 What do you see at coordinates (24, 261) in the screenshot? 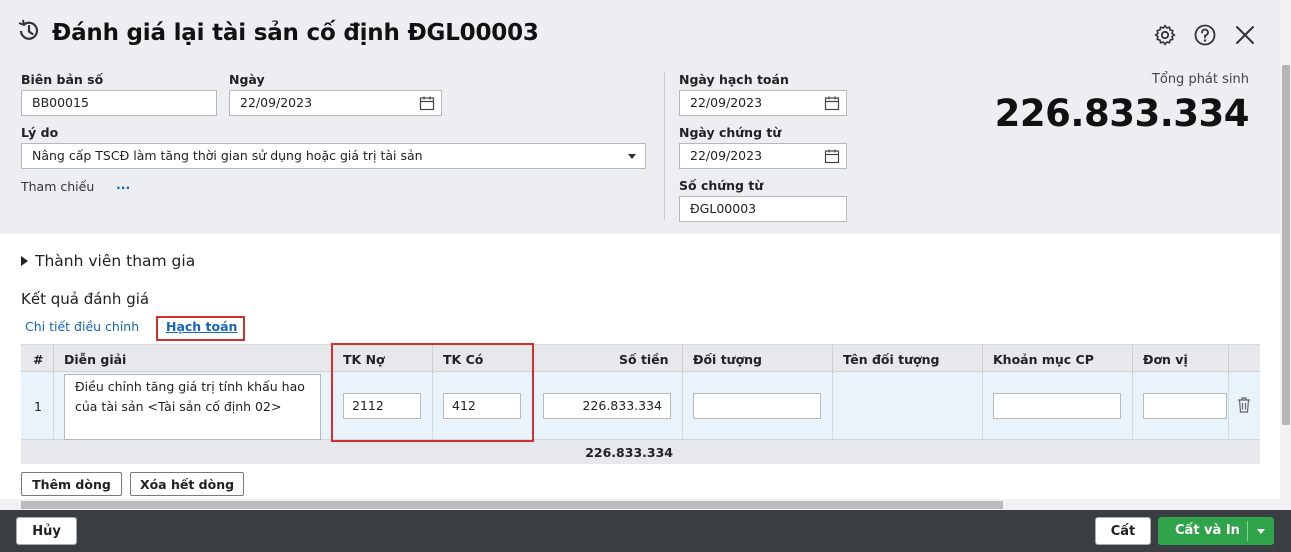
I see `caret-right-icon` at bounding box center [24, 261].